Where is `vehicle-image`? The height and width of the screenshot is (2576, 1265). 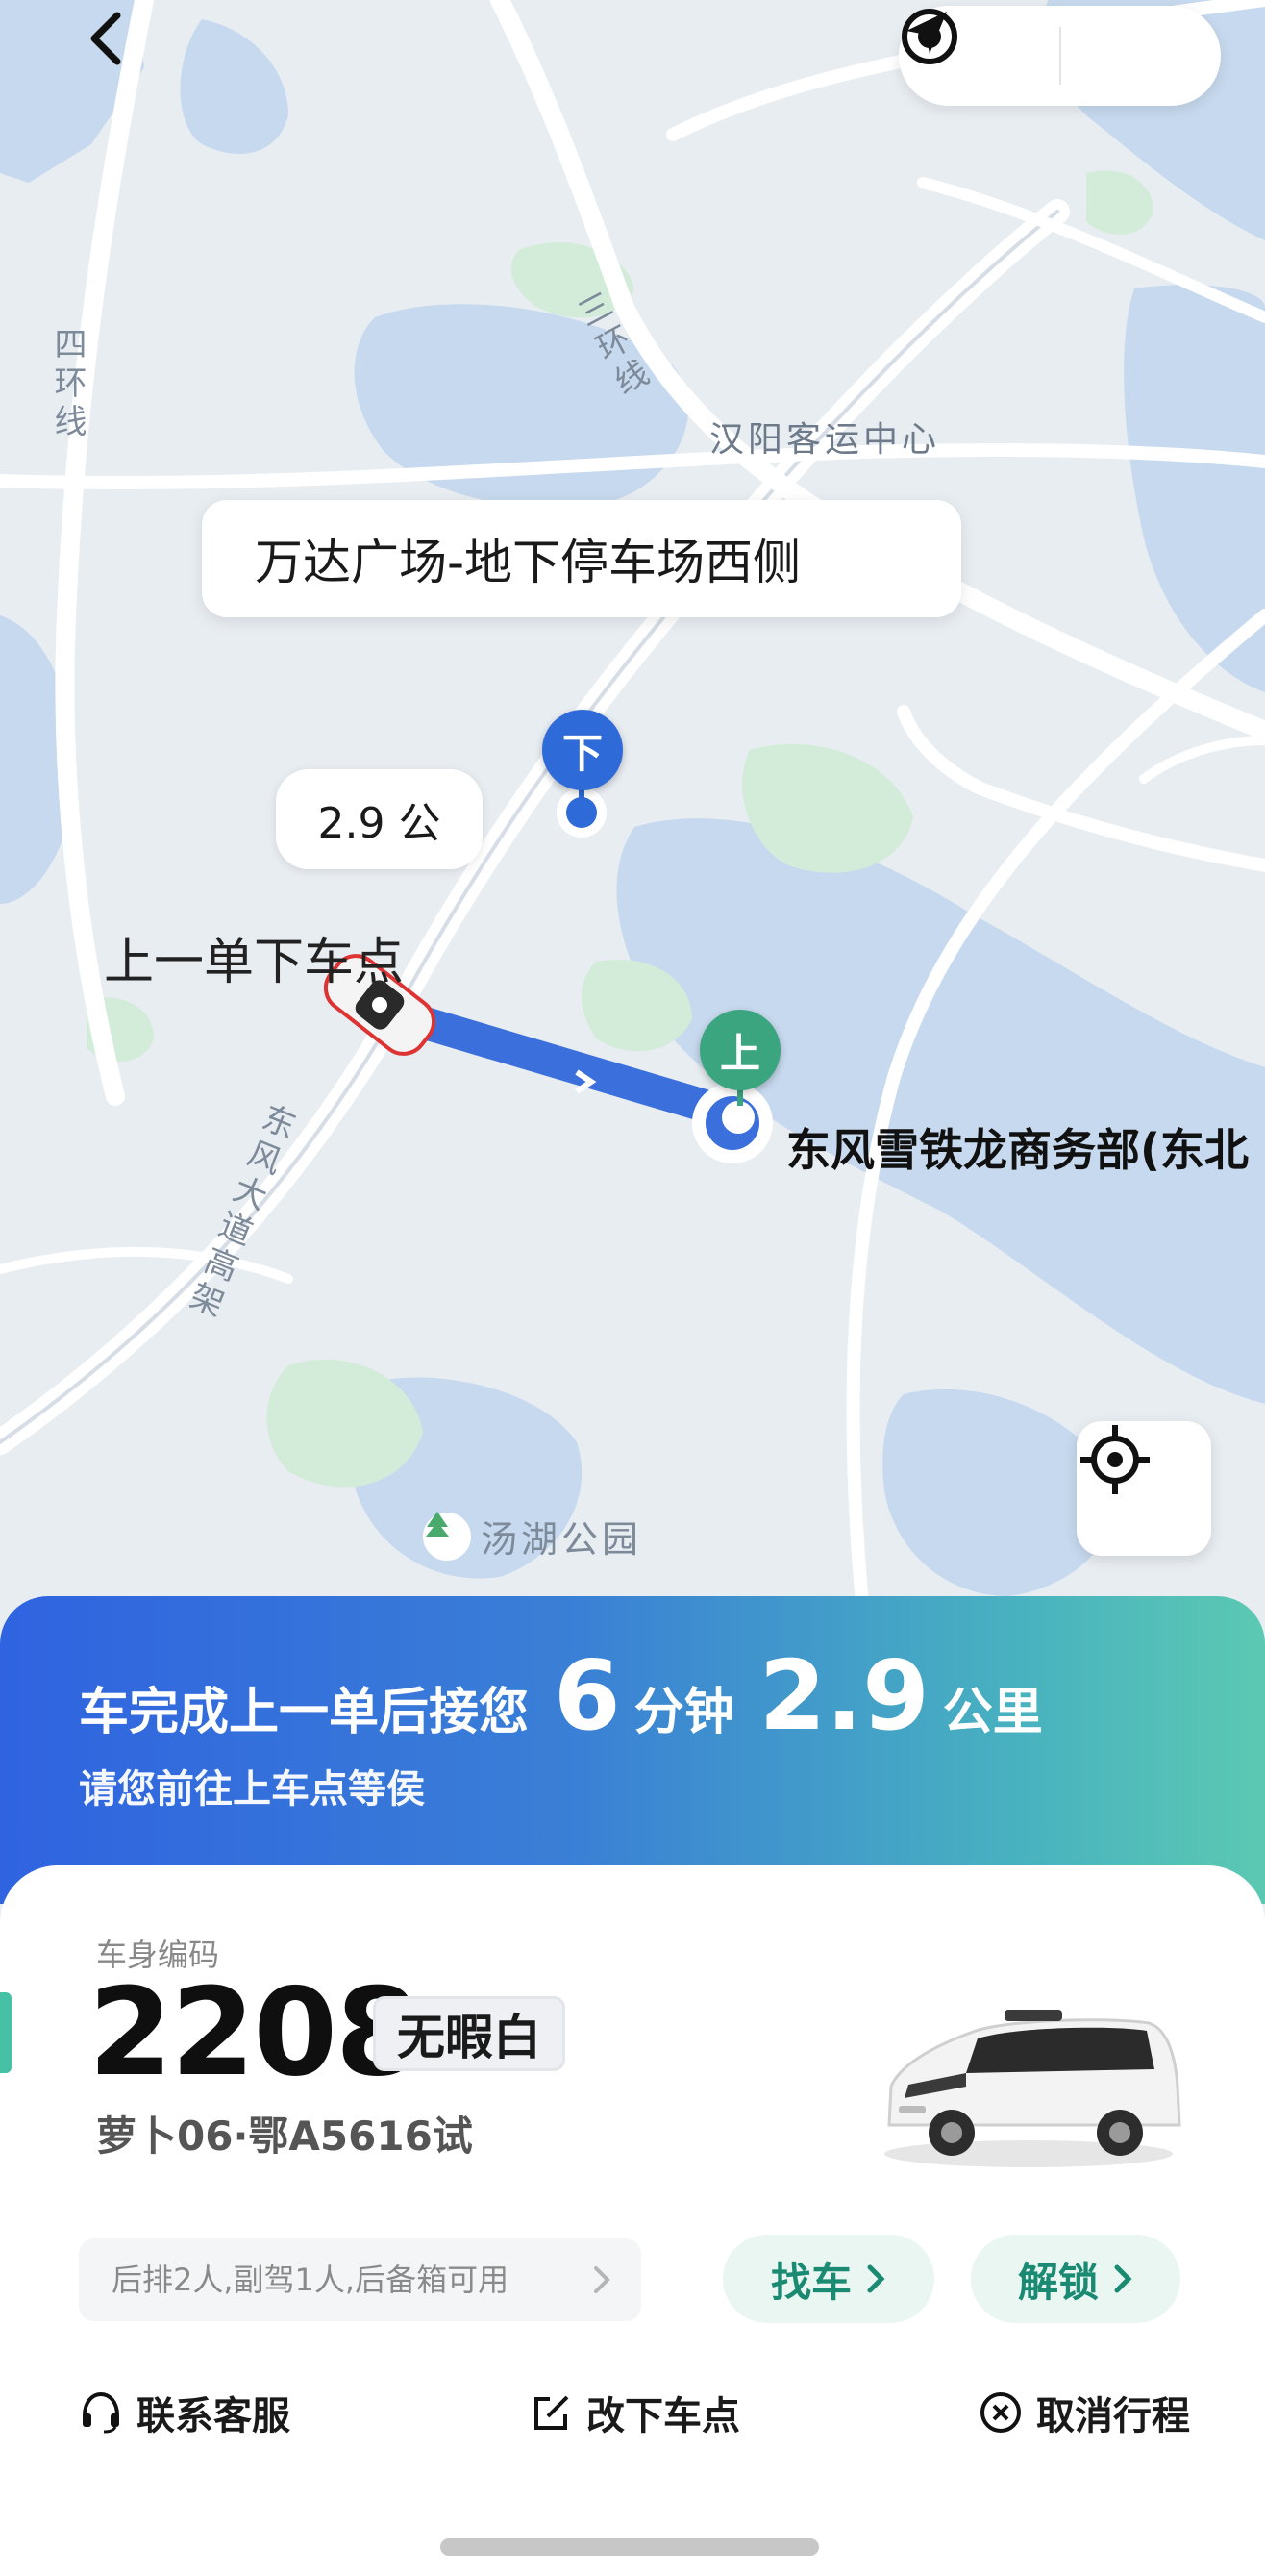
vehicle-image is located at coordinates (1032, 2088).